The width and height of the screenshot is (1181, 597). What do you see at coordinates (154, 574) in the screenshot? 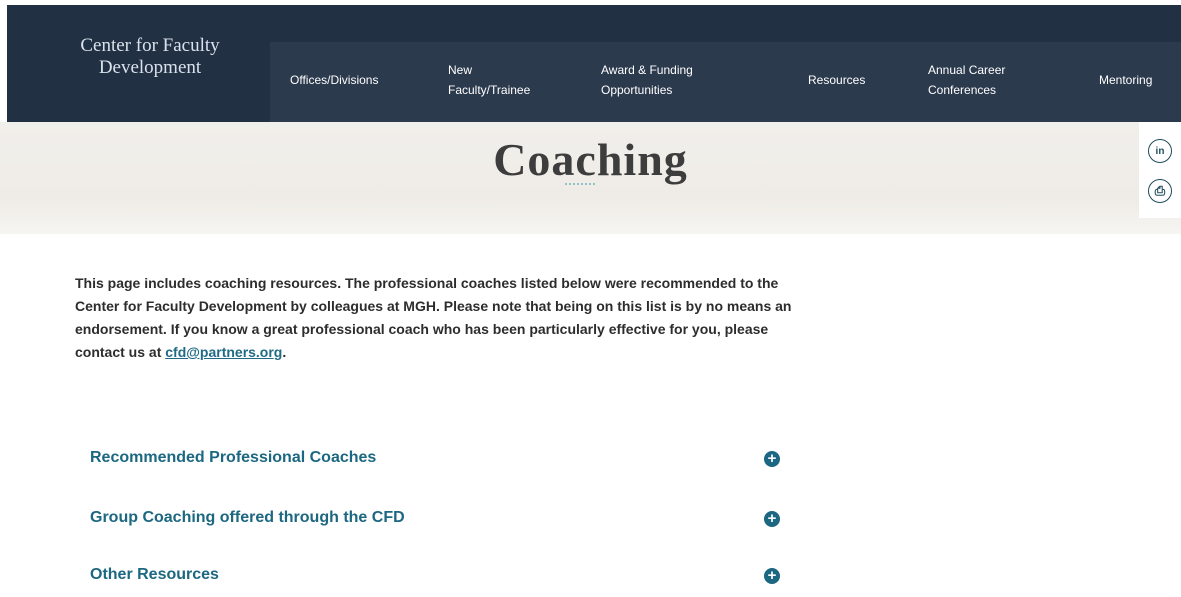
I see `accordion-label: Other Resources` at bounding box center [154, 574].